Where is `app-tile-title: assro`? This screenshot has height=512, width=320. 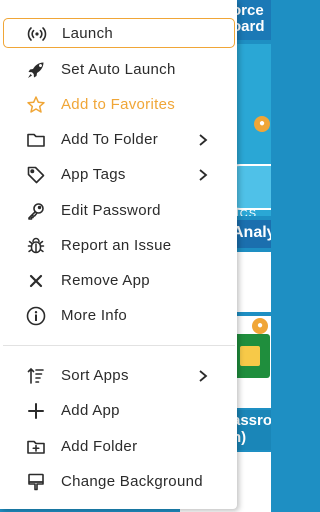 app-tile-title: assro is located at coordinates (251, 420).